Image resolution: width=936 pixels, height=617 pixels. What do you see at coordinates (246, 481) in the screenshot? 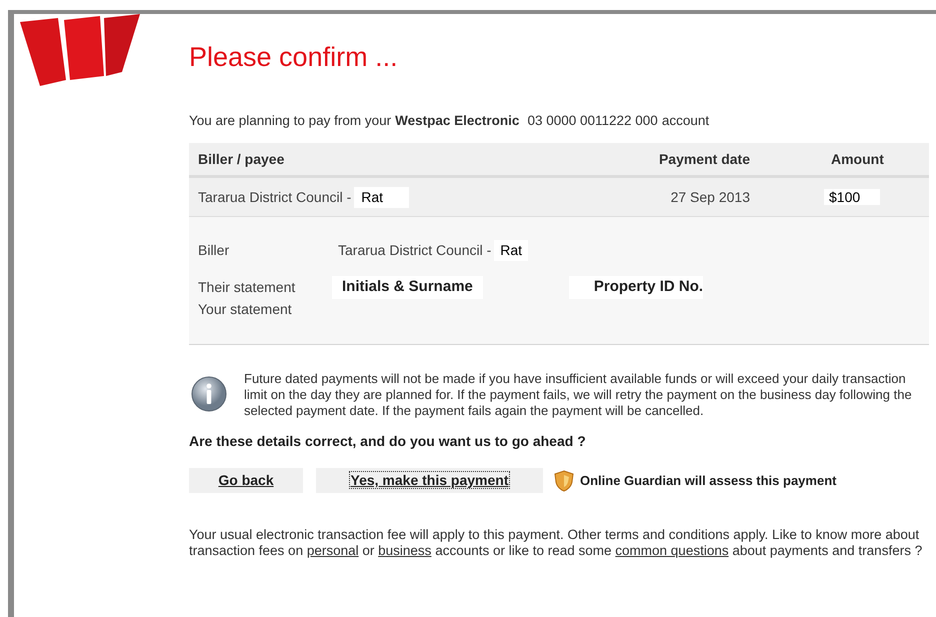
I see `back-button: Go back` at bounding box center [246, 481].